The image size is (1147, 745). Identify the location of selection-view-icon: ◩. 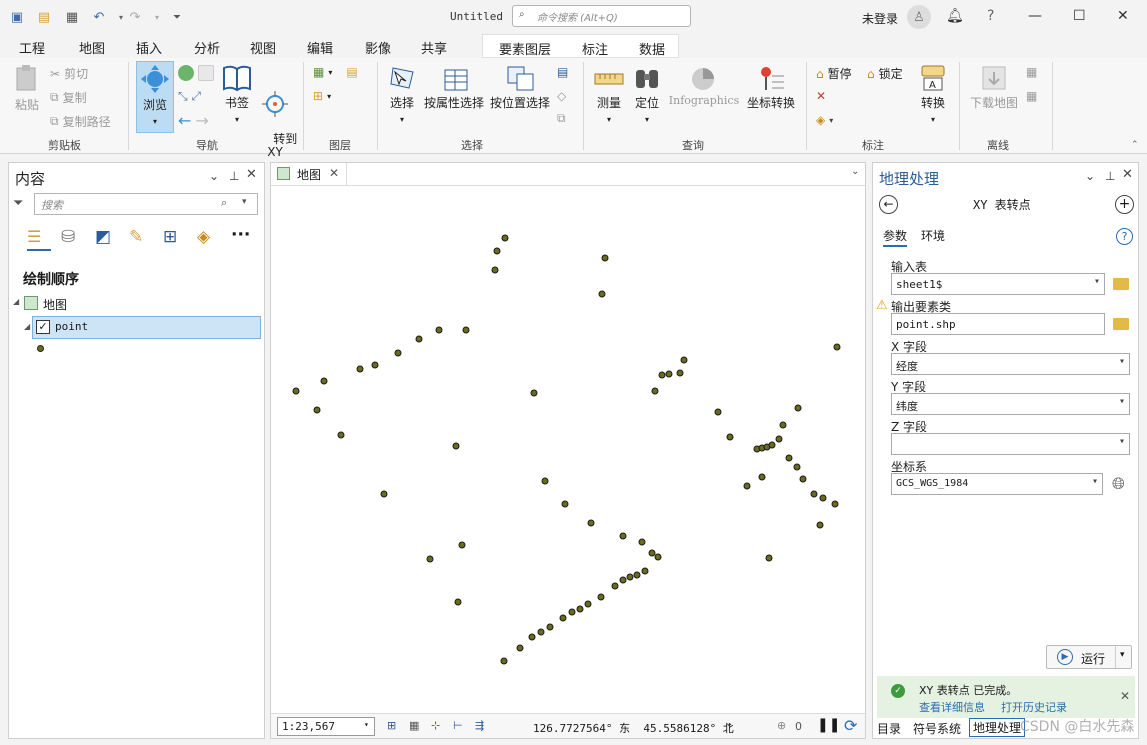
(103, 237).